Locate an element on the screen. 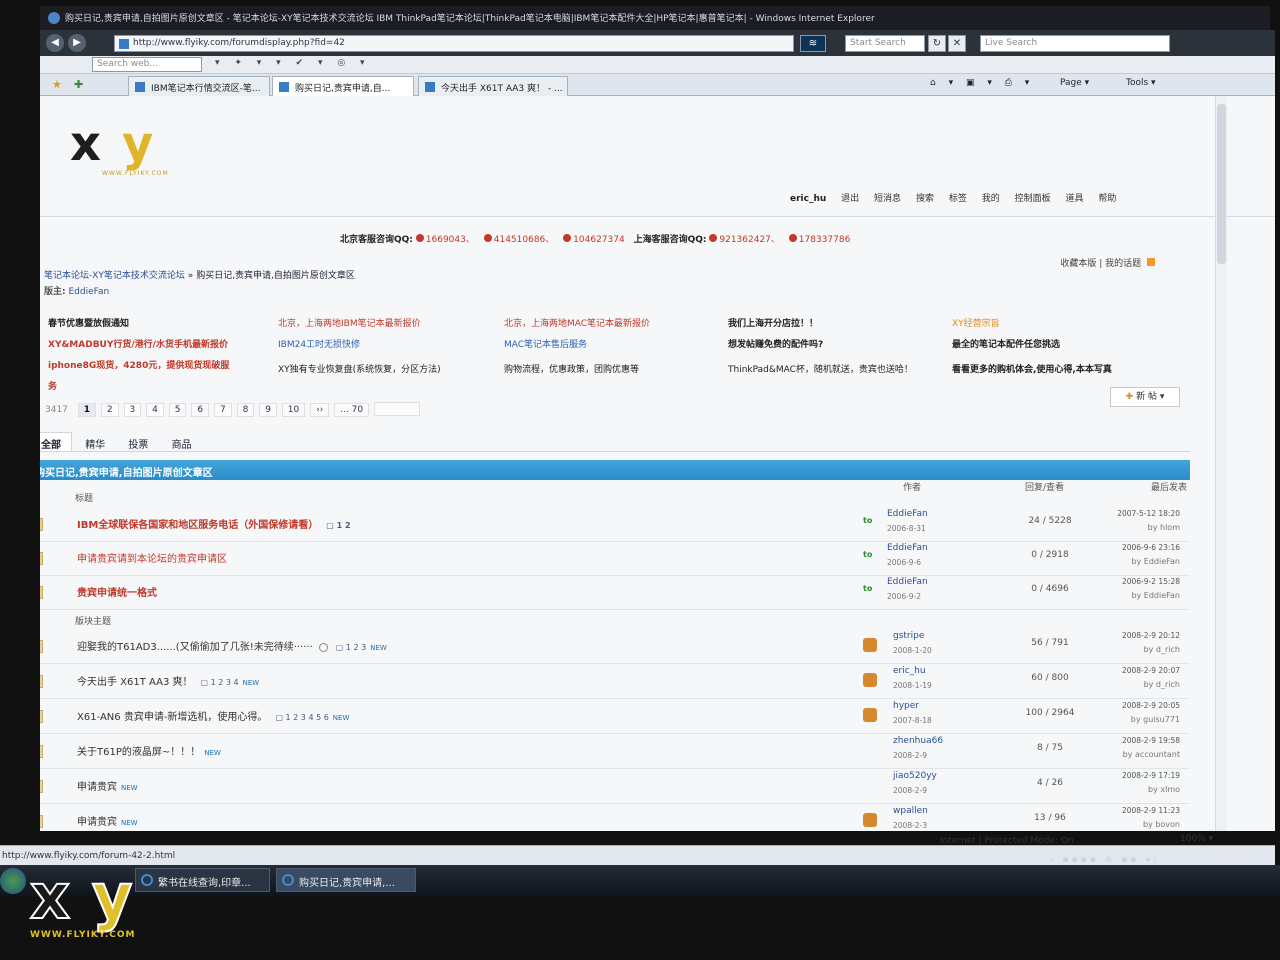 The image size is (1280, 960). page-next: ›› is located at coordinates (320, 409).